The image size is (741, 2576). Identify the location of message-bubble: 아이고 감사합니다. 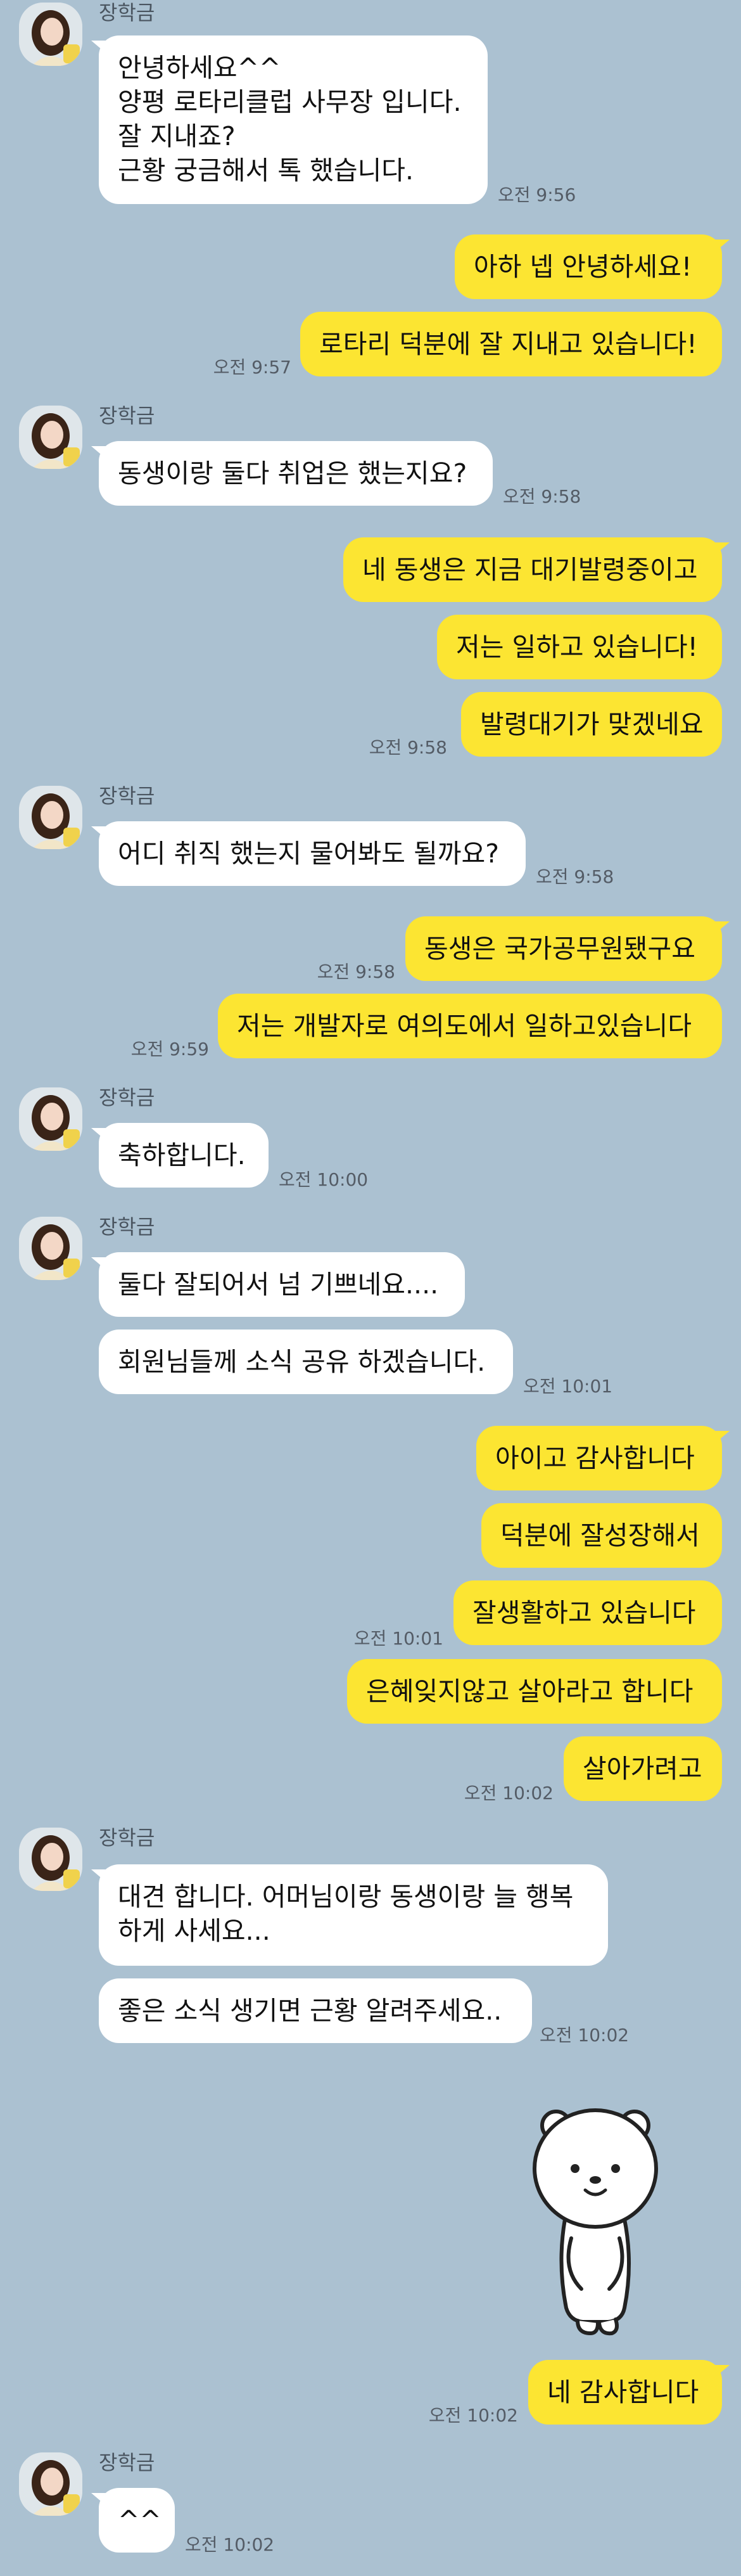
(603, 1458).